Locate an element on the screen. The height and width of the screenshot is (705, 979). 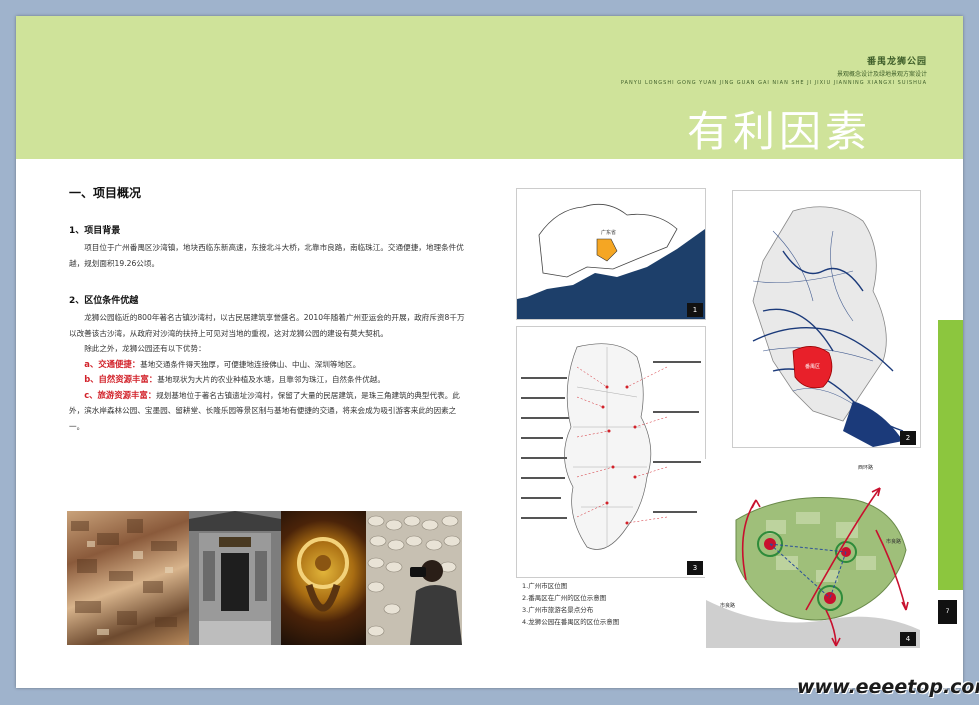
park-site-graphic is located at coordinates (813, 567).